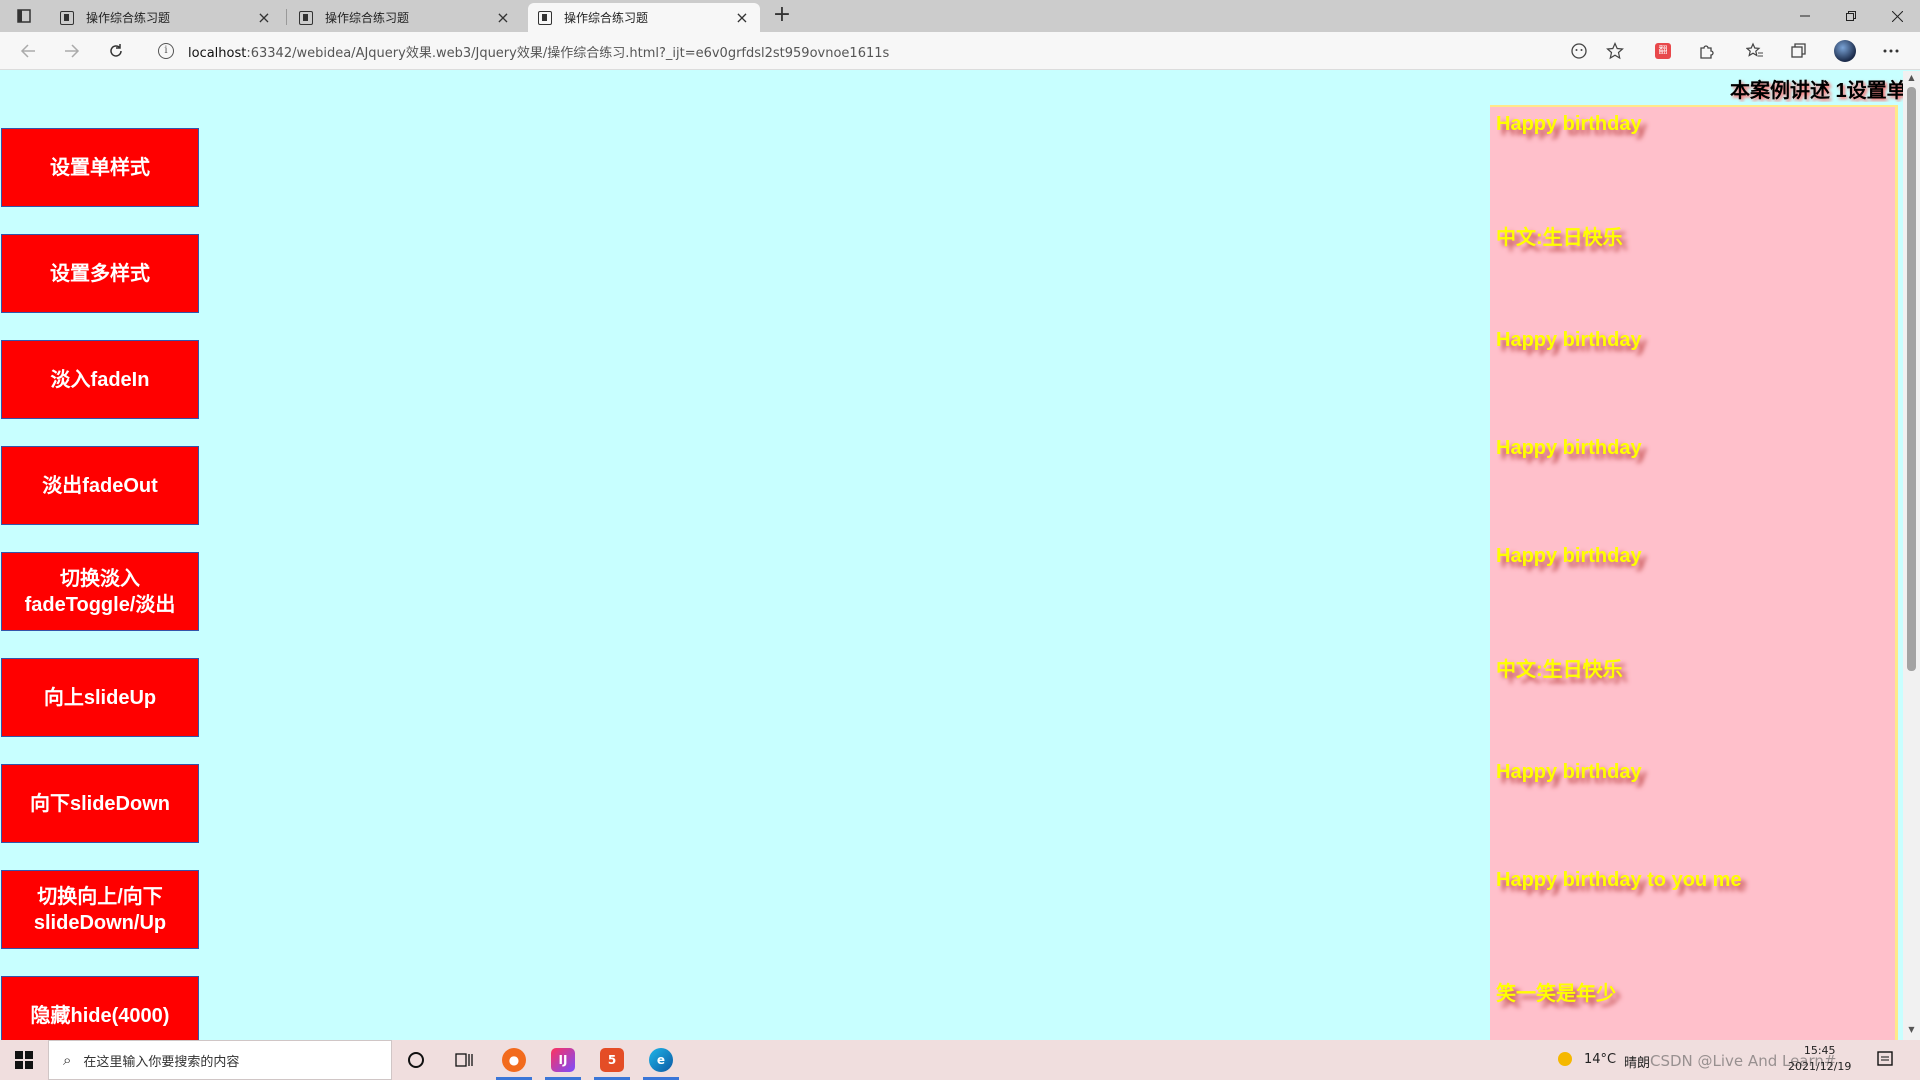 Image resolution: width=1920 pixels, height=1080 pixels. I want to click on button-label-line1: 切换淡入, so click(100, 578).